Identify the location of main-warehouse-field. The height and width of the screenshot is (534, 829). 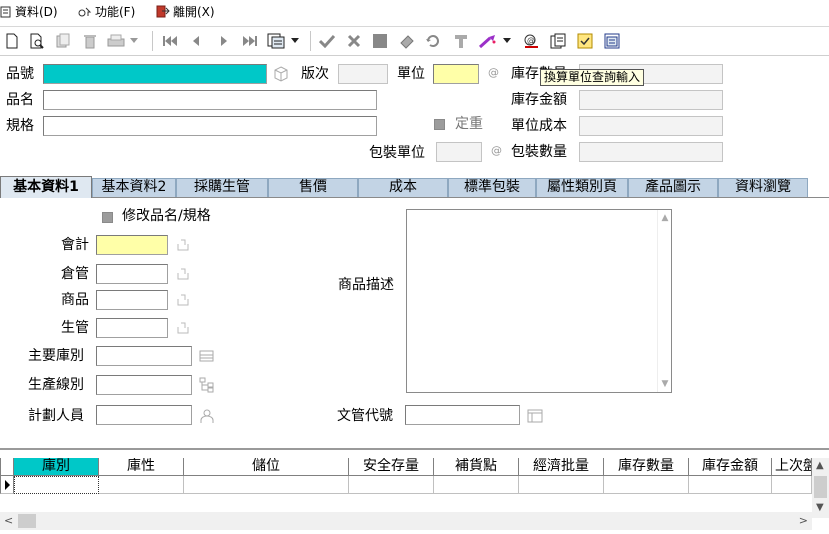
(144, 356).